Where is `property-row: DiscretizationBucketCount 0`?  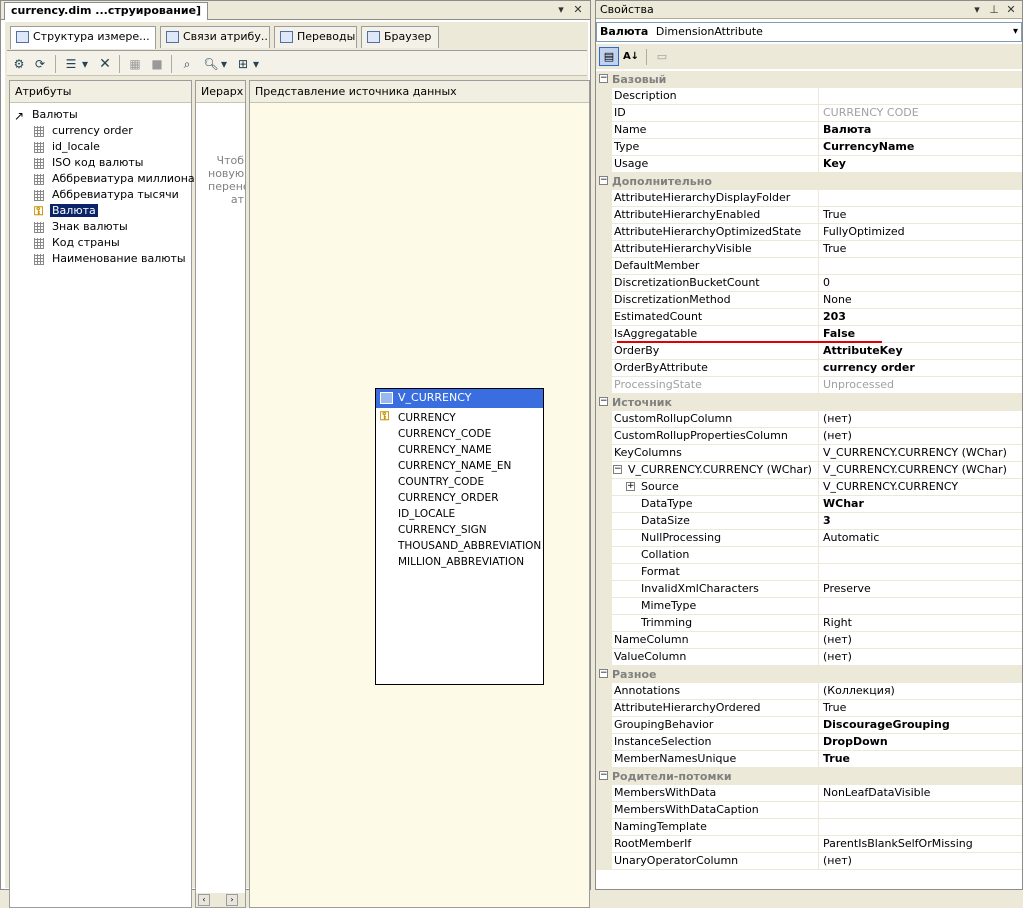 property-row: DiscretizationBucketCount 0 is located at coordinates (809, 283).